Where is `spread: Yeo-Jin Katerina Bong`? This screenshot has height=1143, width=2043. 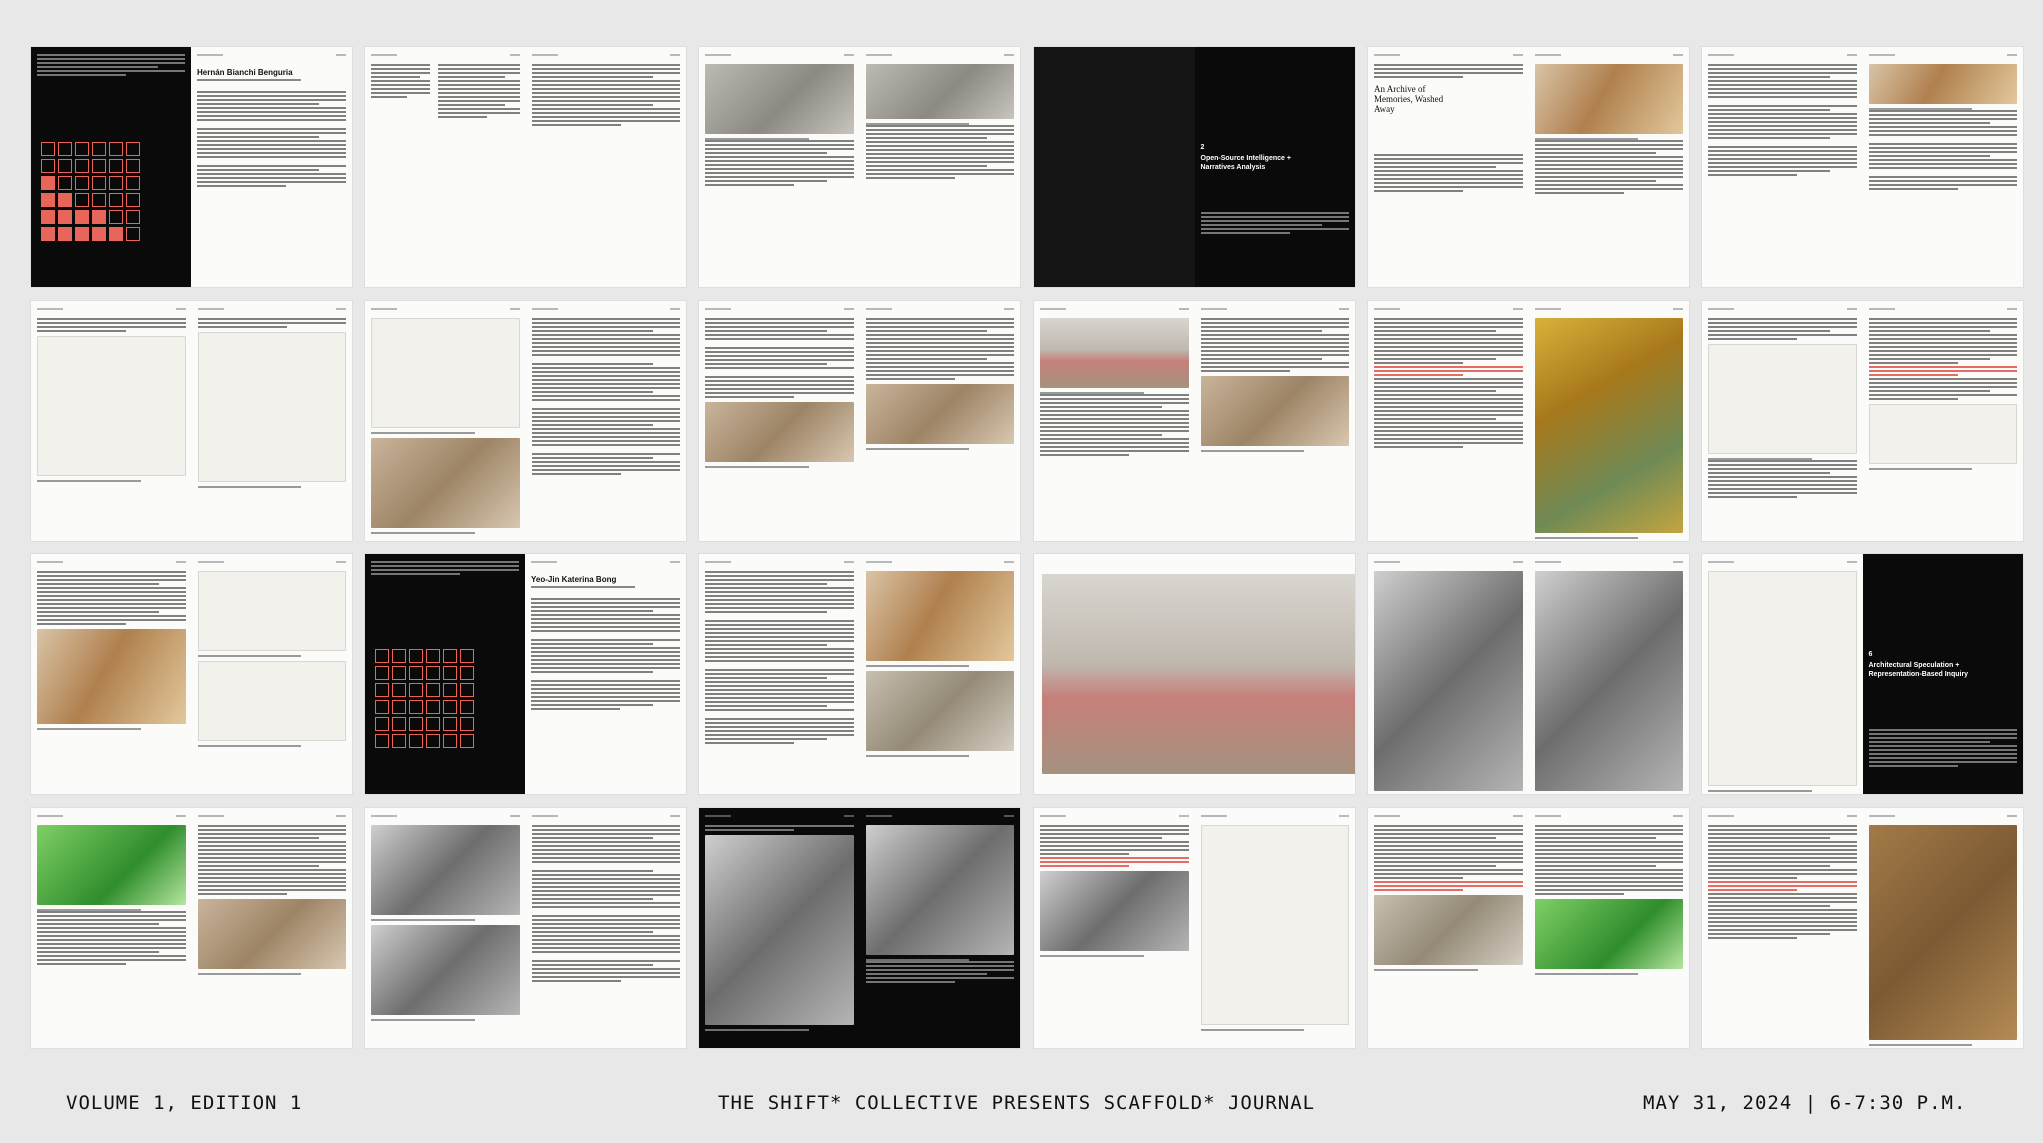
spread: Yeo-Jin Katerina Bong is located at coordinates (525, 674).